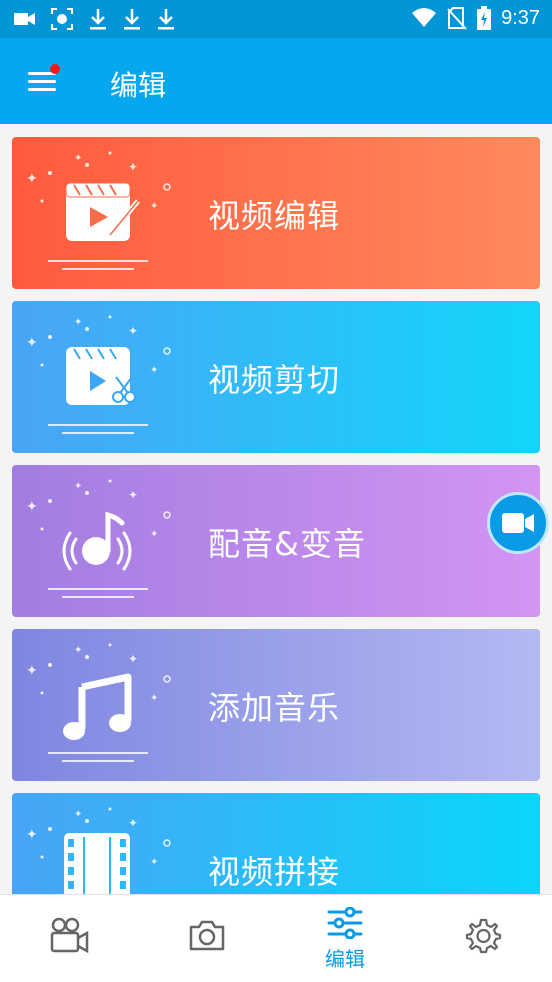 The height and width of the screenshot is (982, 552). Describe the element at coordinates (276, 81) in the screenshot. I see `app-bar: 编辑` at that location.